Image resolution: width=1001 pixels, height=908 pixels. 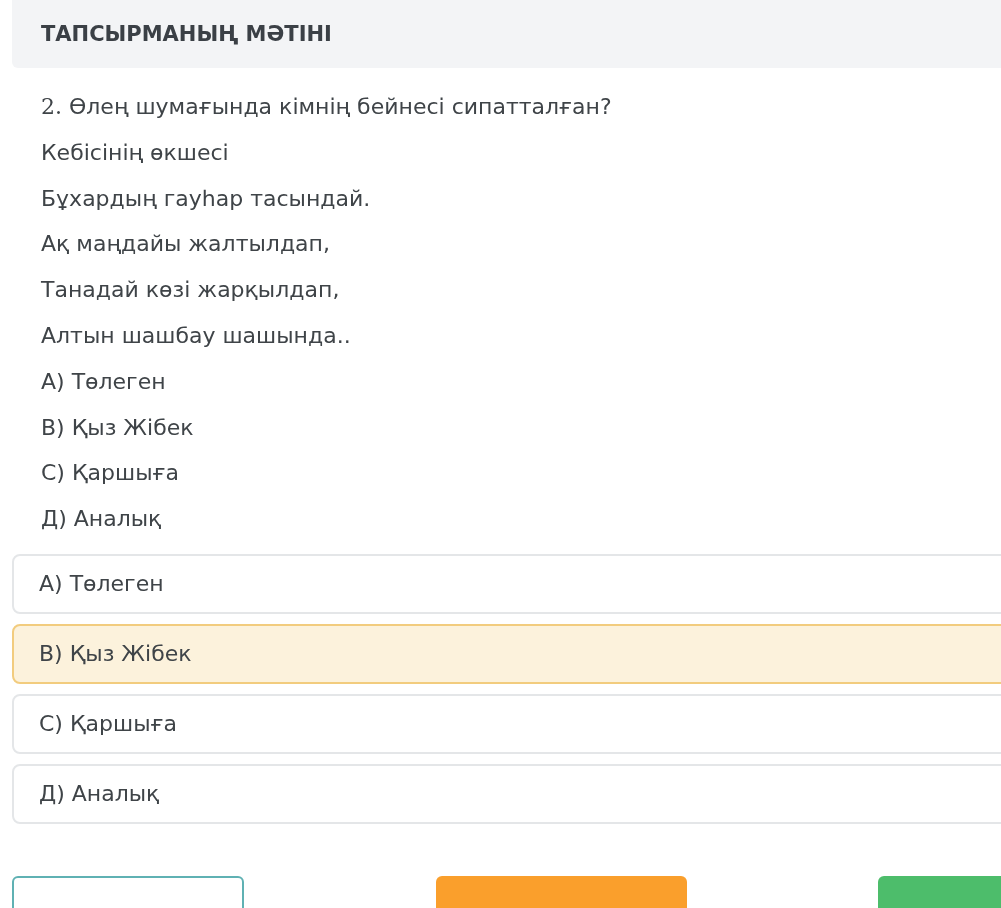 What do you see at coordinates (186, 244) in the screenshot?
I see `question-line: Ақ маңдайы жалтылдап,` at bounding box center [186, 244].